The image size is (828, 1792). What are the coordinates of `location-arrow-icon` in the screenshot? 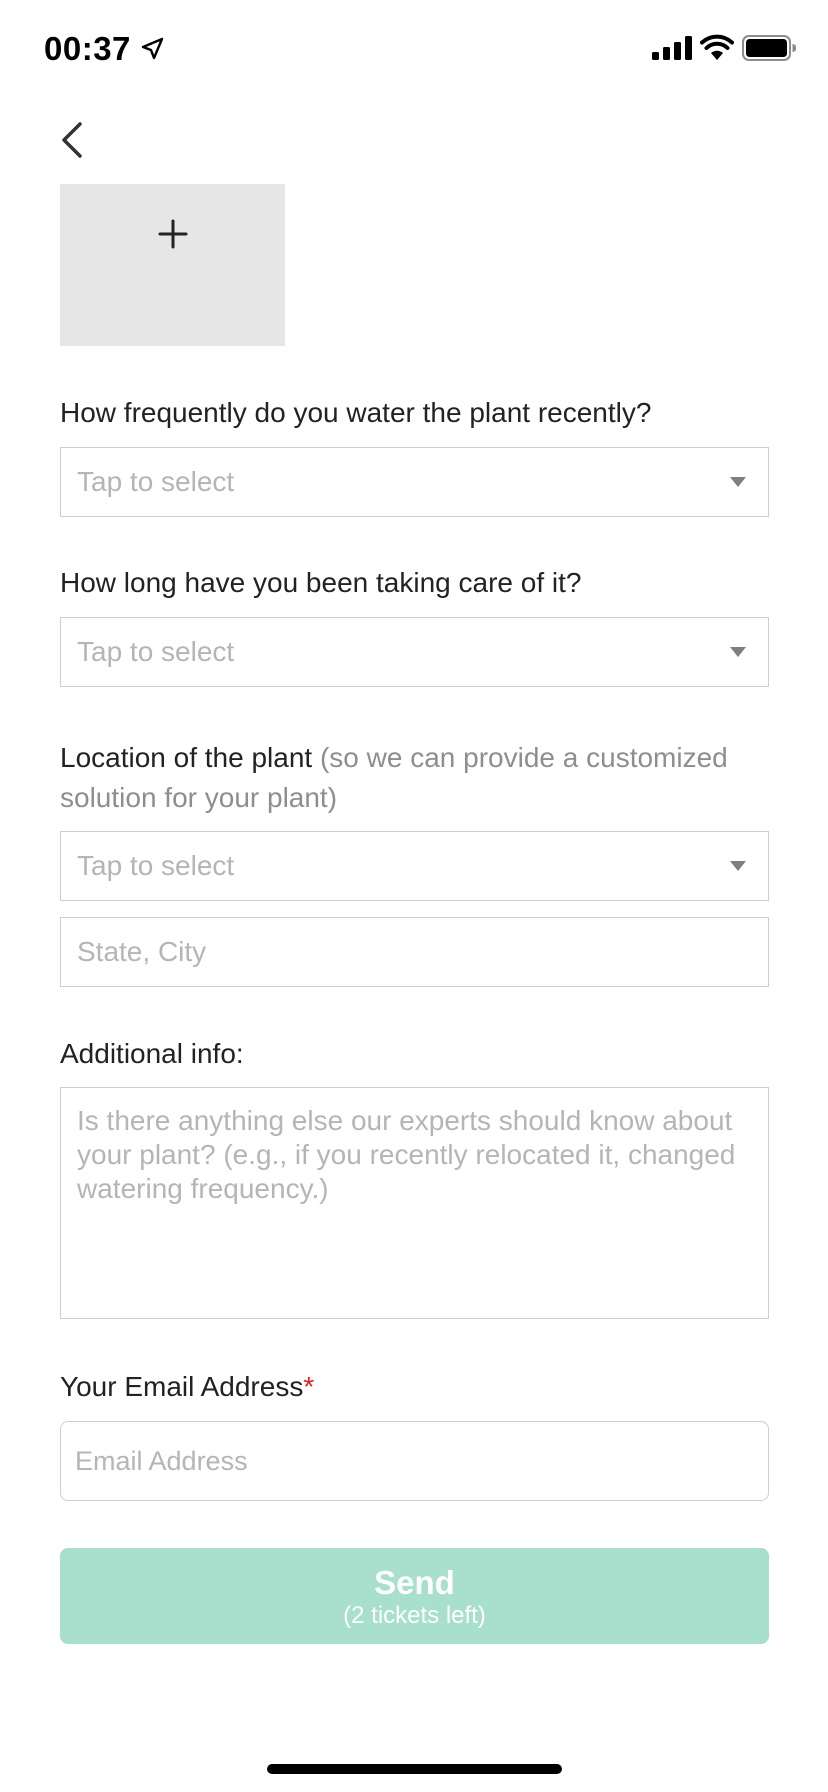 It's located at (152, 48).